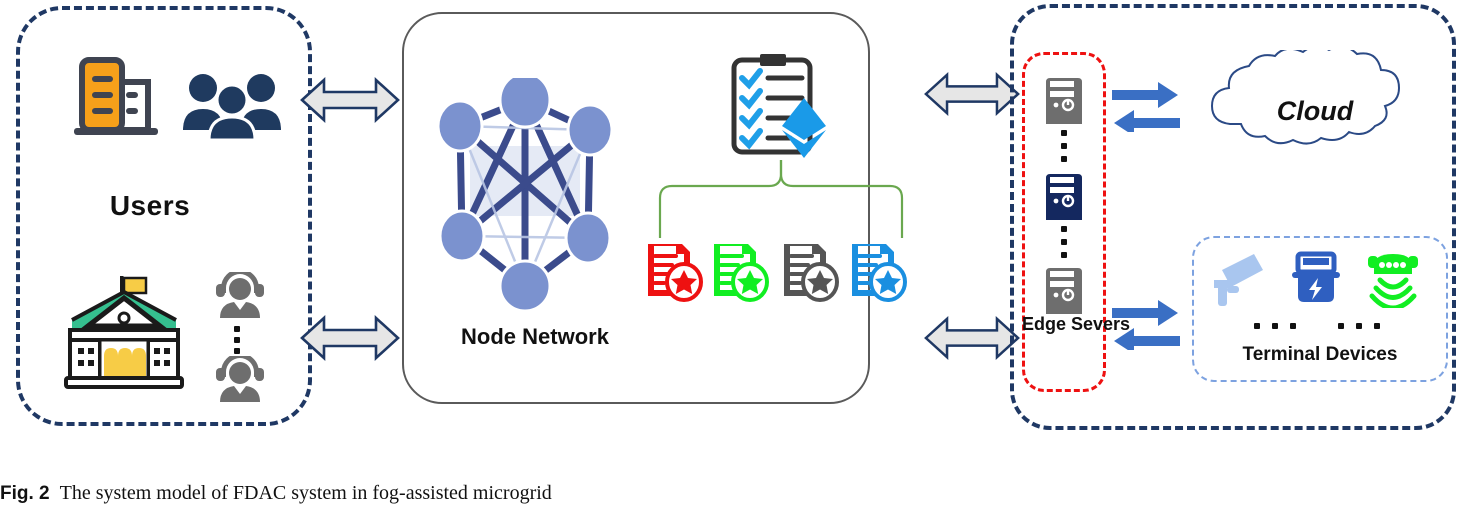 The height and width of the screenshot is (518, 1466). What do you see at coordinates (1315, 111) in the screenshot?
I see `cloud-label: Cloud` at bounding box center [1315, 111].